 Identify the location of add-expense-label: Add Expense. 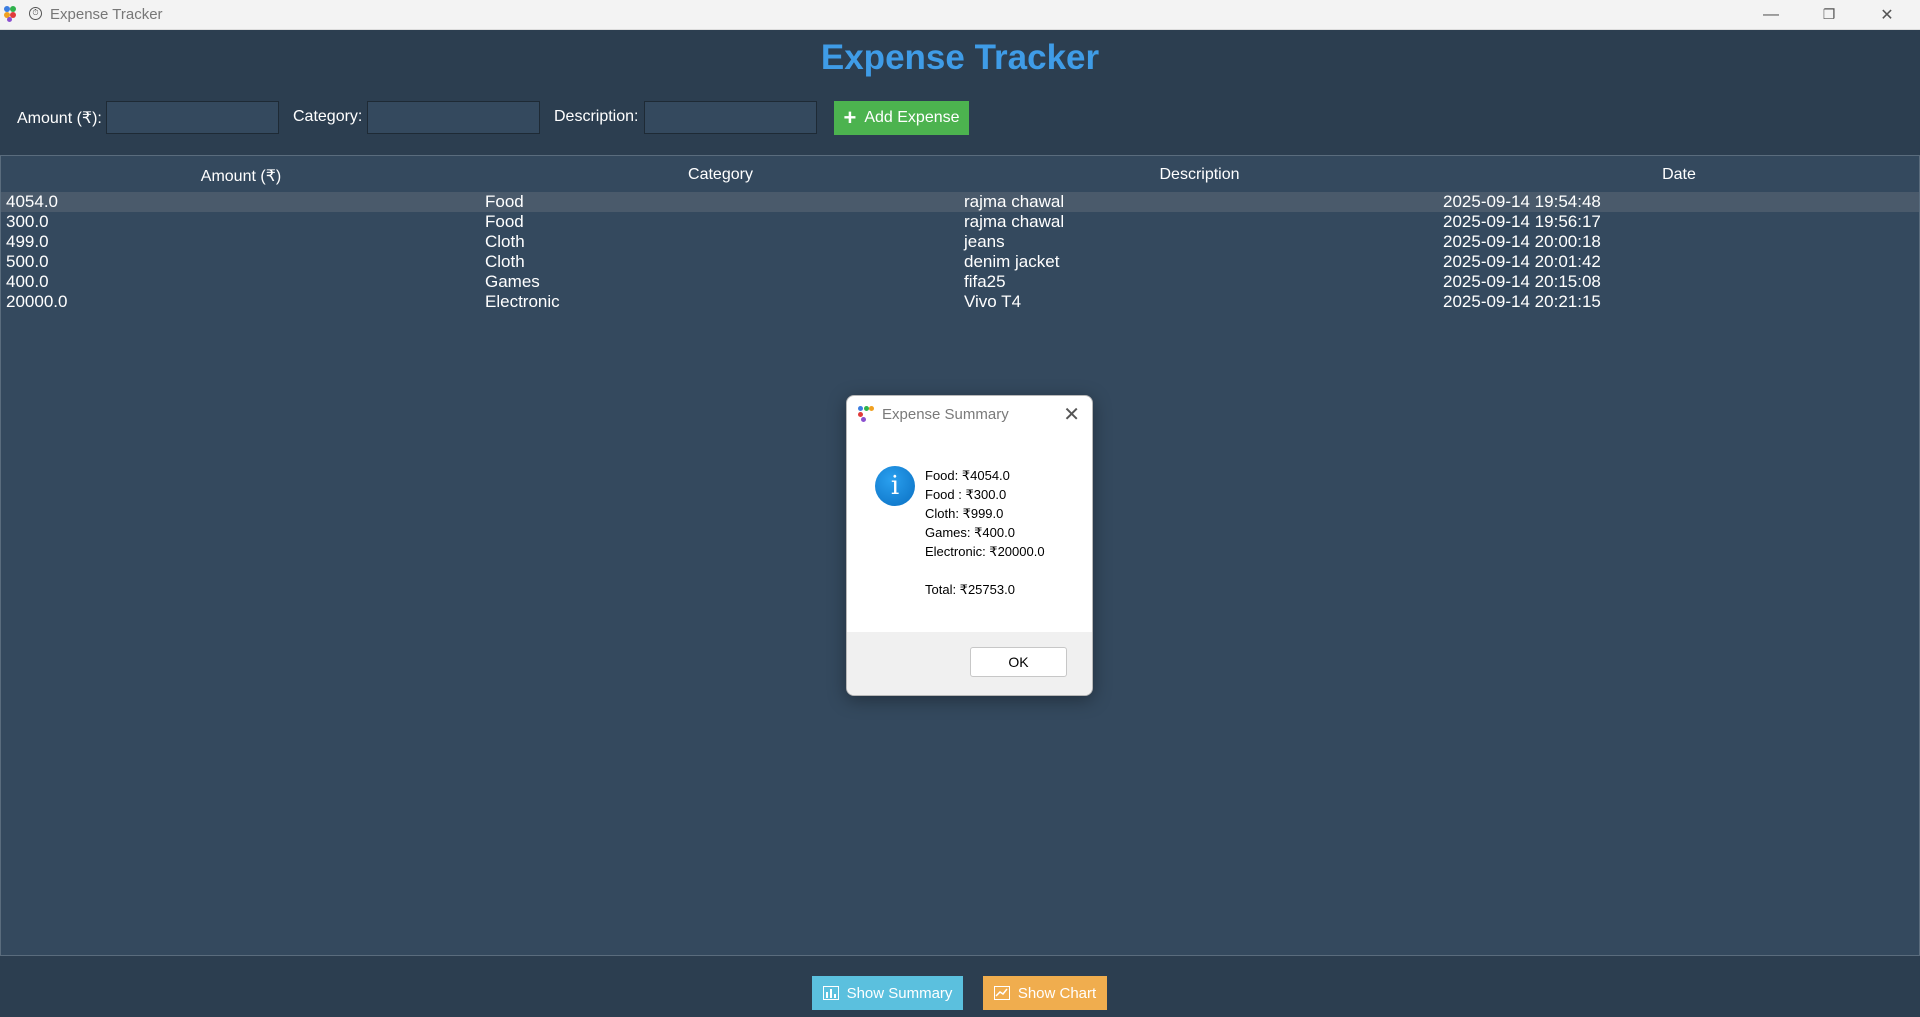
(912, 117).